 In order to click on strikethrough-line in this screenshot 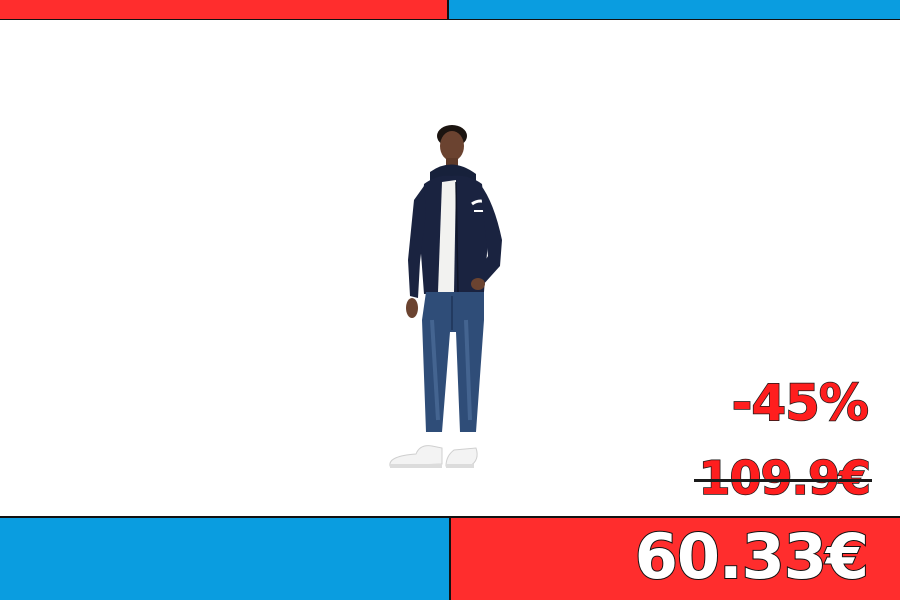, I will do `click(783, 480)`.